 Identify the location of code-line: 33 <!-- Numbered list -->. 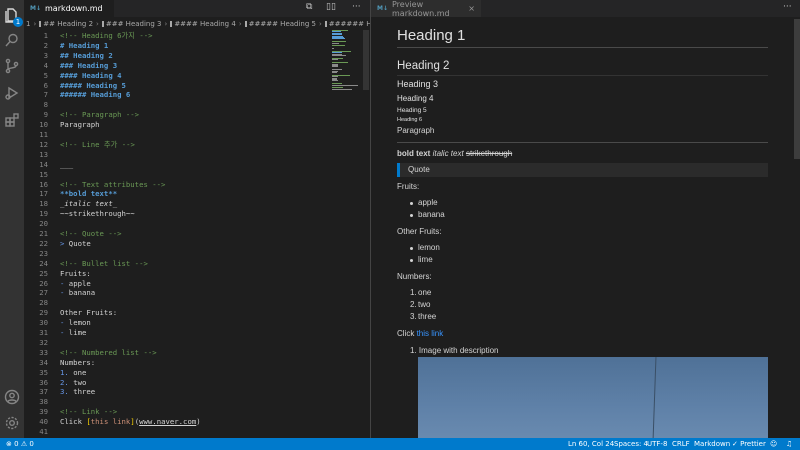
(174, 353).